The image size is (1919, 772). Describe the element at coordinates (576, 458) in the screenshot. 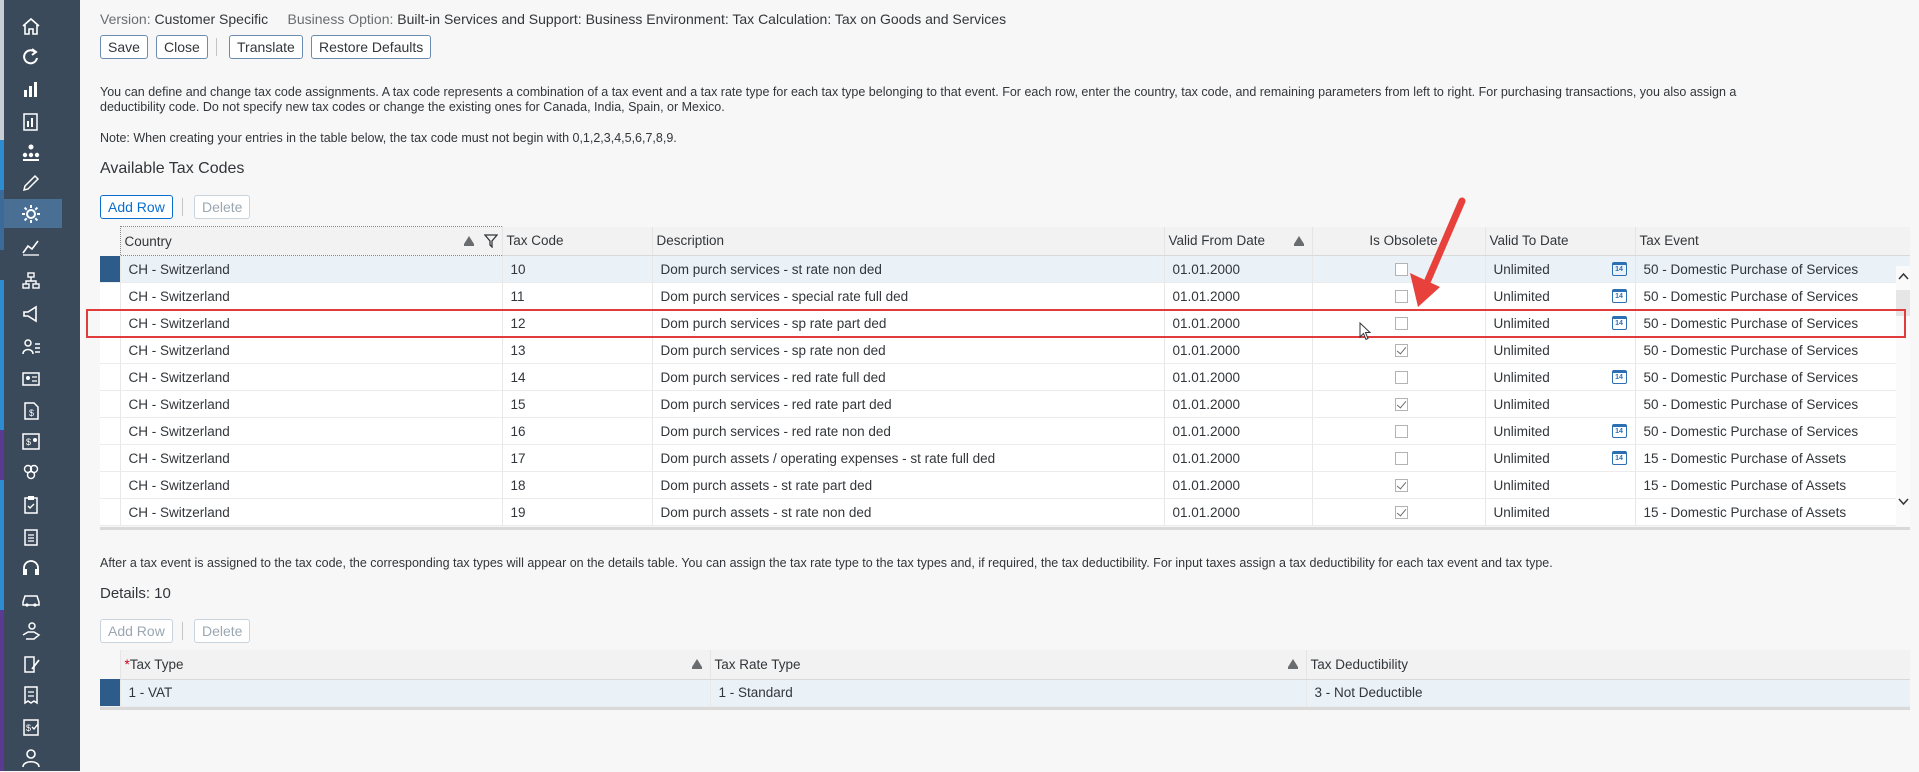

I see `tax-code-cell: 17` at that location.